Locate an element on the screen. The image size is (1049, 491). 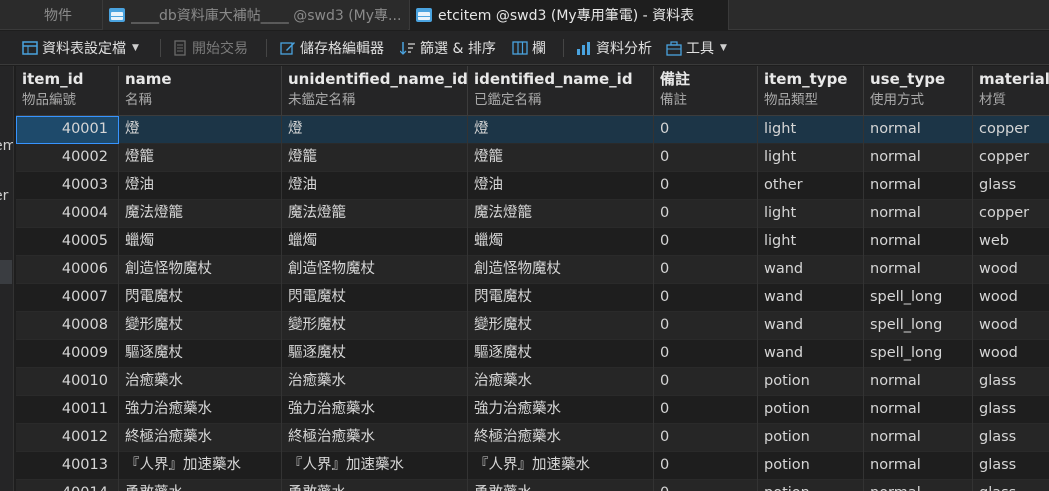
table-cell: 40011 is located at coordinates (67, 410).